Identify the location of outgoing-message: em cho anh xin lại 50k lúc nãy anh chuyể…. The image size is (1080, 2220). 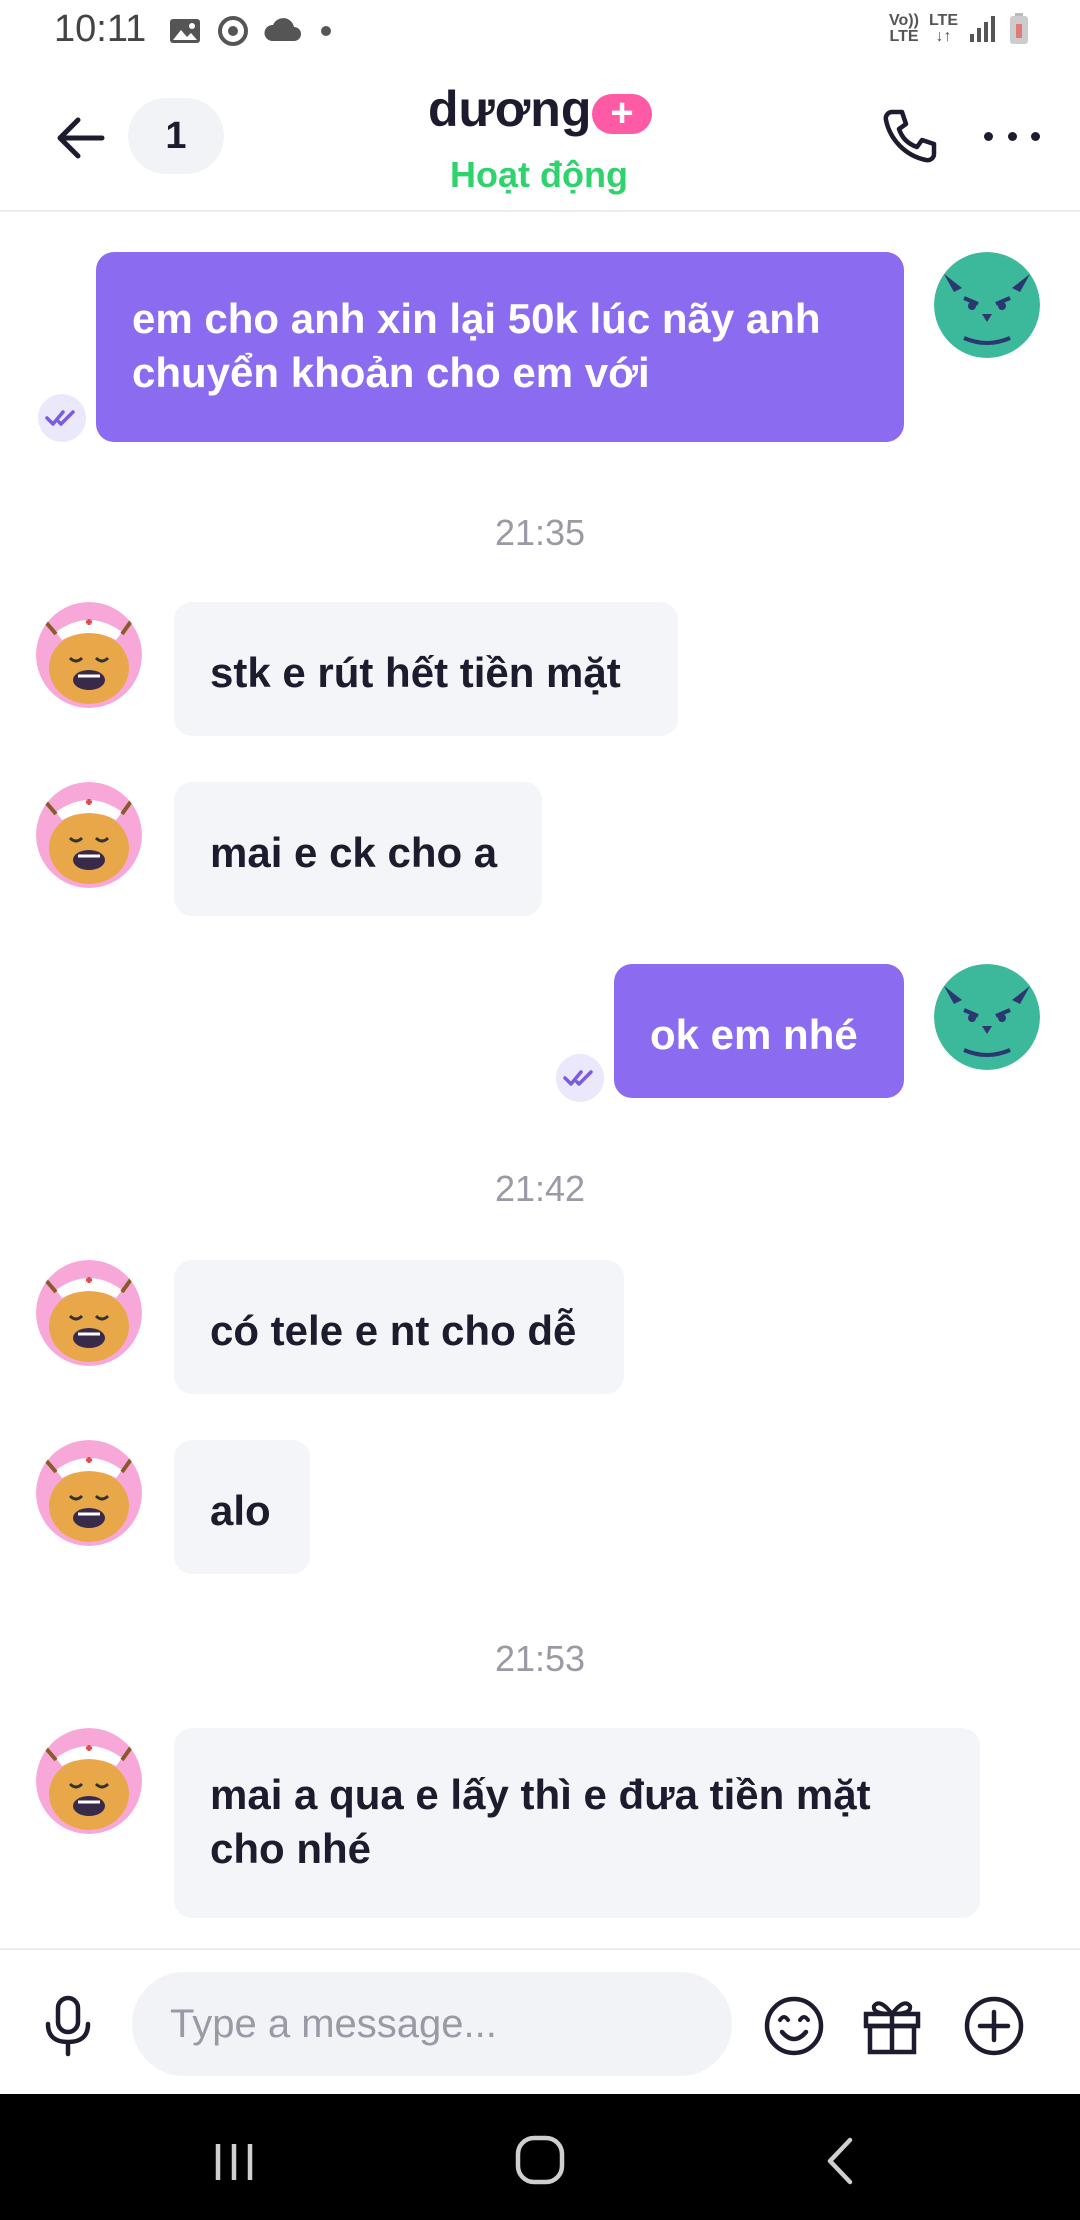
(500, 347).